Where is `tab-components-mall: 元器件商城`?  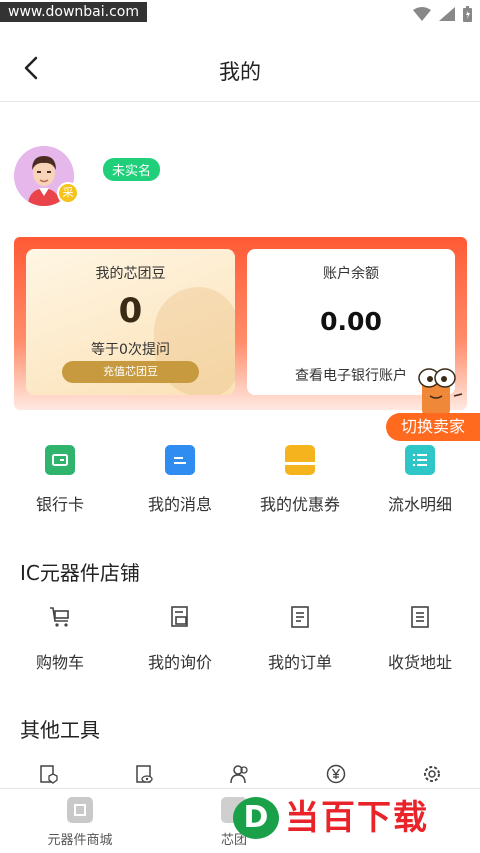 tab-components-mall: 元器件商城 is located at coordinates (80, 822).